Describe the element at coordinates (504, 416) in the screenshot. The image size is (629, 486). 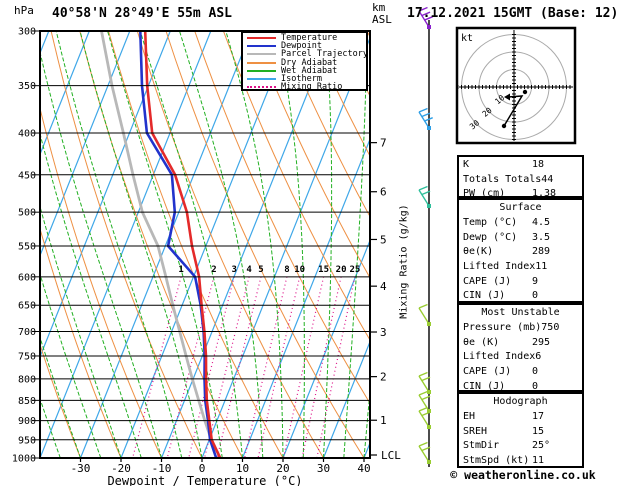
I see `stat-row: EH 17` at that location.